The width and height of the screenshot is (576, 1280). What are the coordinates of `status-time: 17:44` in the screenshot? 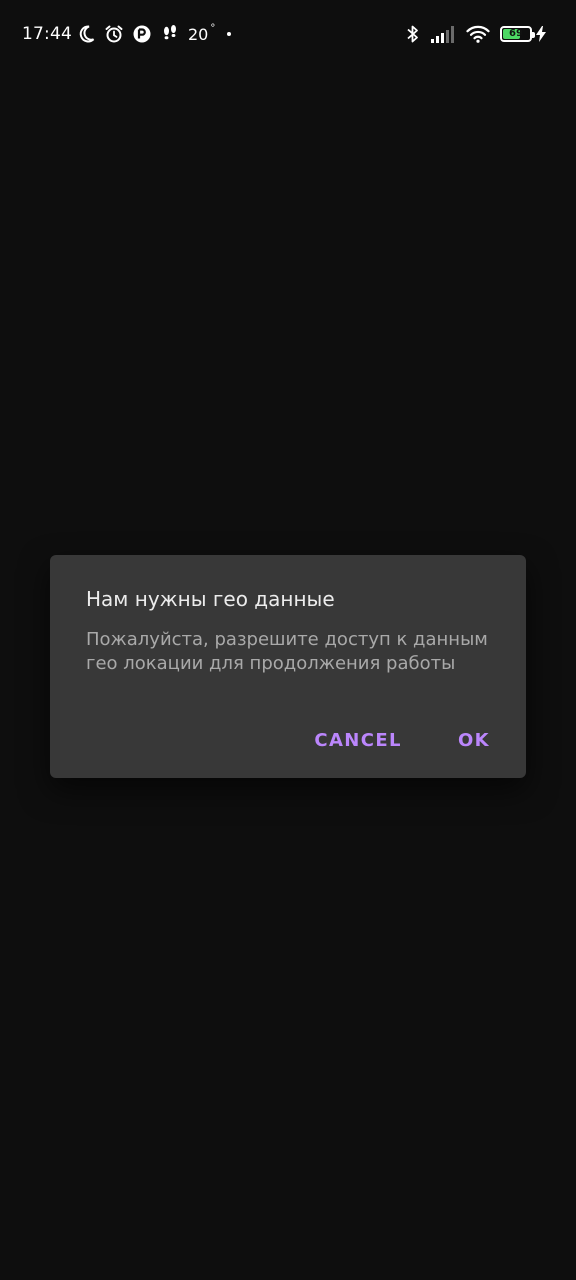 It's located at (47, 34).